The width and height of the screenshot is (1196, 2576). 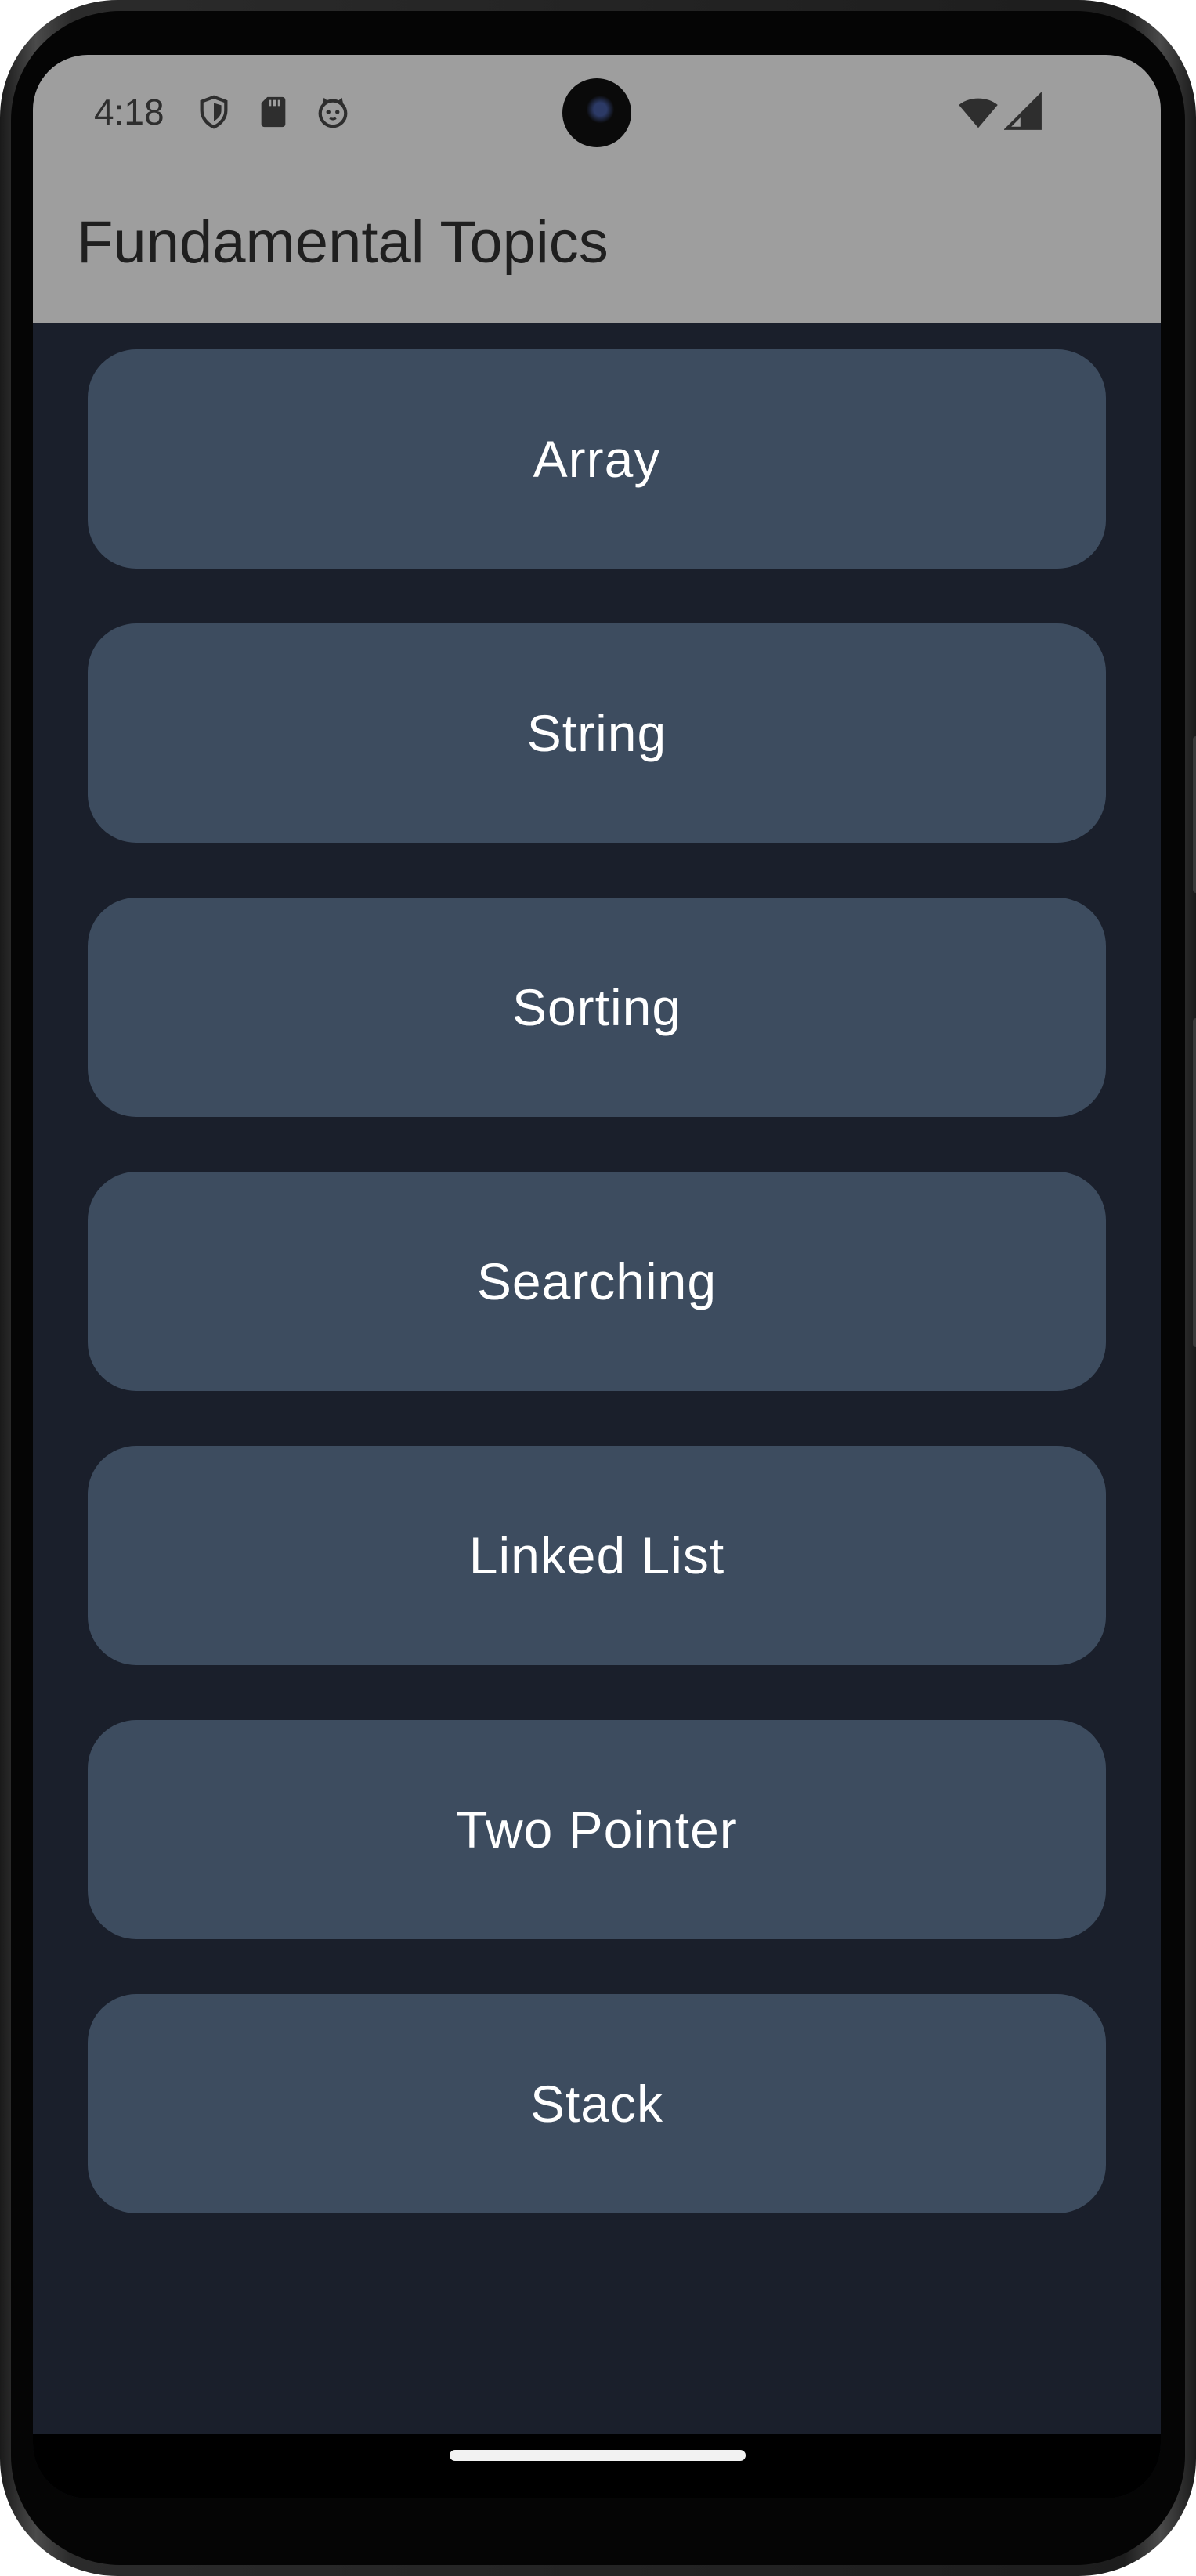 I want to click on status-time: 4:18, so click(x=129, y=112).